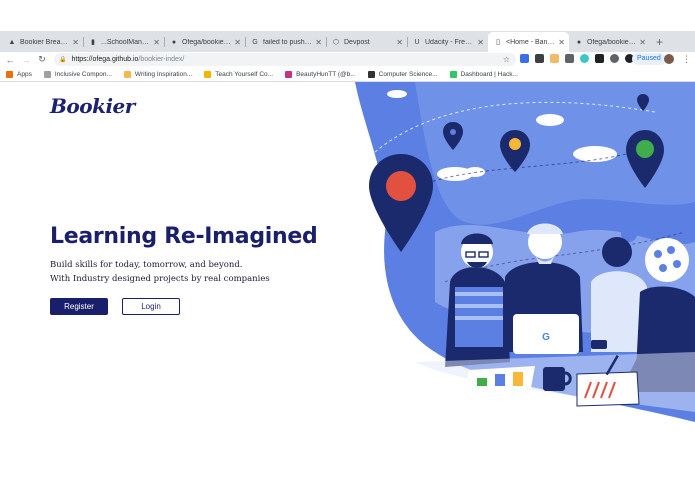 The width and height of the screenshot is (695, 494). What do you see at coordinates (554, 58) in the screenshot?
I see `extension-calendar-icon` at bounding box center [554, 58].